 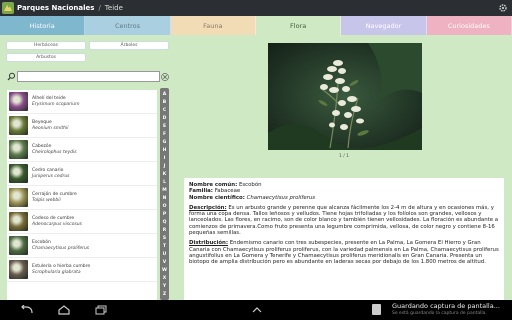 I want to click on filter-group: Herbáceas Árboles Arbustos, so click(x=87, y=53).